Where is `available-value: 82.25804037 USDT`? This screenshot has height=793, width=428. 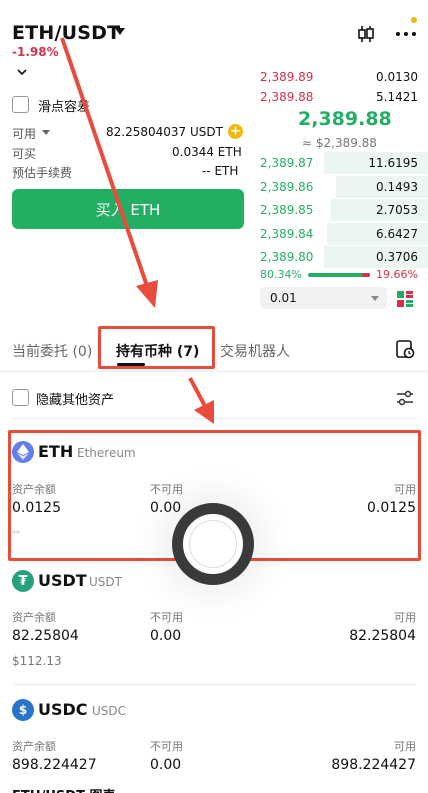 available-value: 82.25804037 USDT is located at coordinates (164, 132).